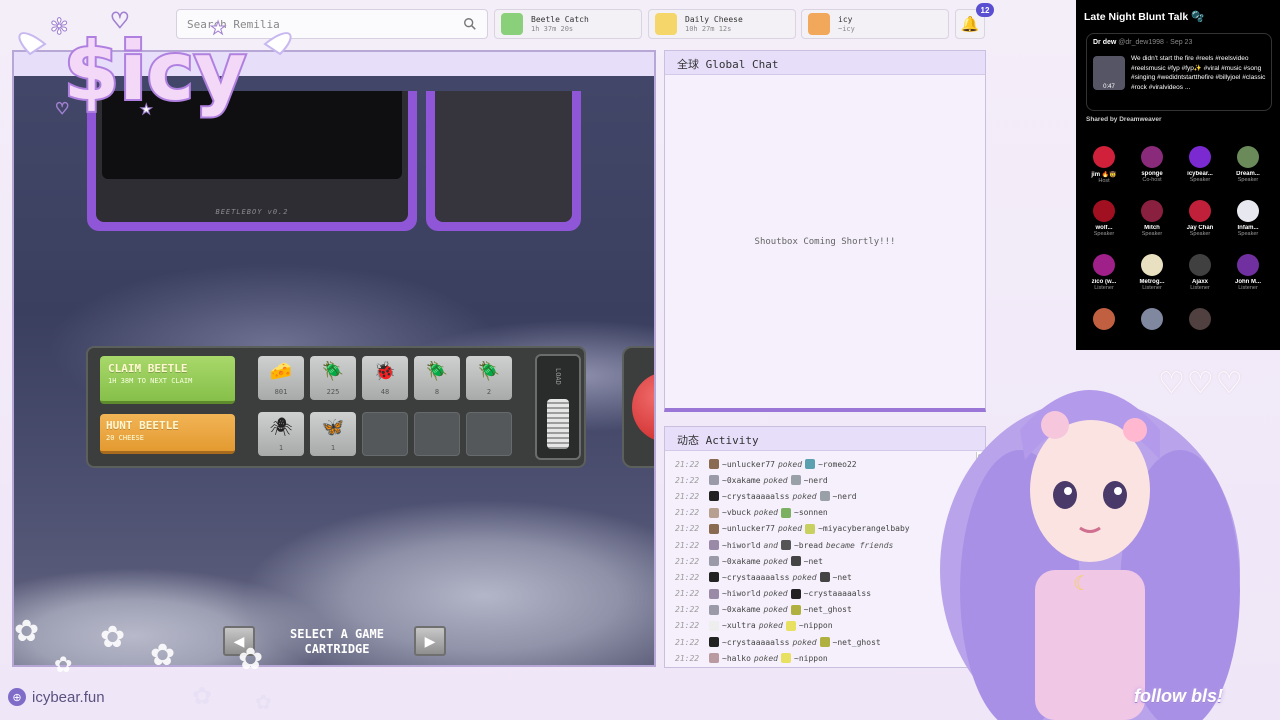 Image resolution: width=1280 pixels, height=720 pixels. What do you see at coordinates (736, 512) in the screenshot?
I see `activity-actor: ~vbuck` at bounding box center [736, 512].